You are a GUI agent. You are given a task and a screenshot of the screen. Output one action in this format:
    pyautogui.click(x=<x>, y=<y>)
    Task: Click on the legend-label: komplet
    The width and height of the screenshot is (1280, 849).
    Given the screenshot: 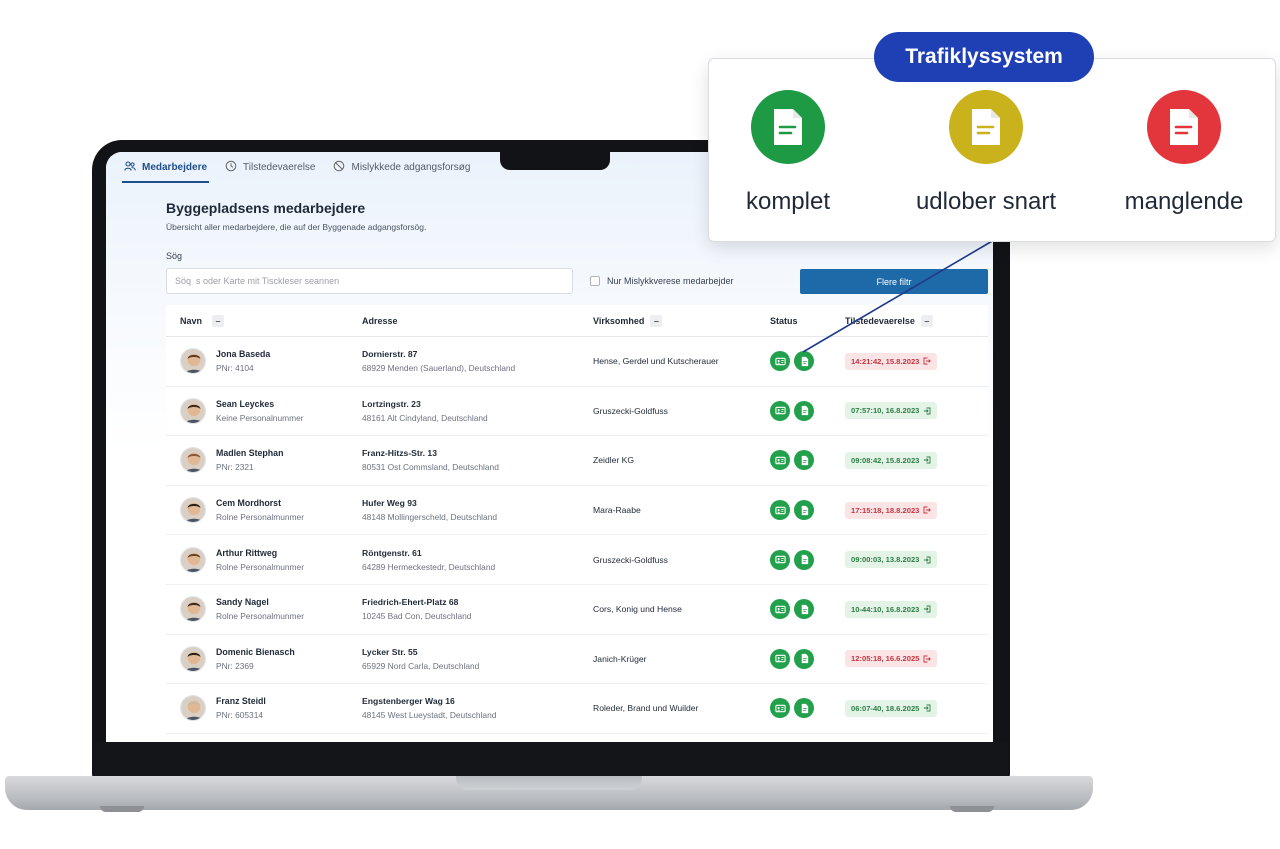 What is the action you would take?
    pyautogui.click(x=788, y=201)
    